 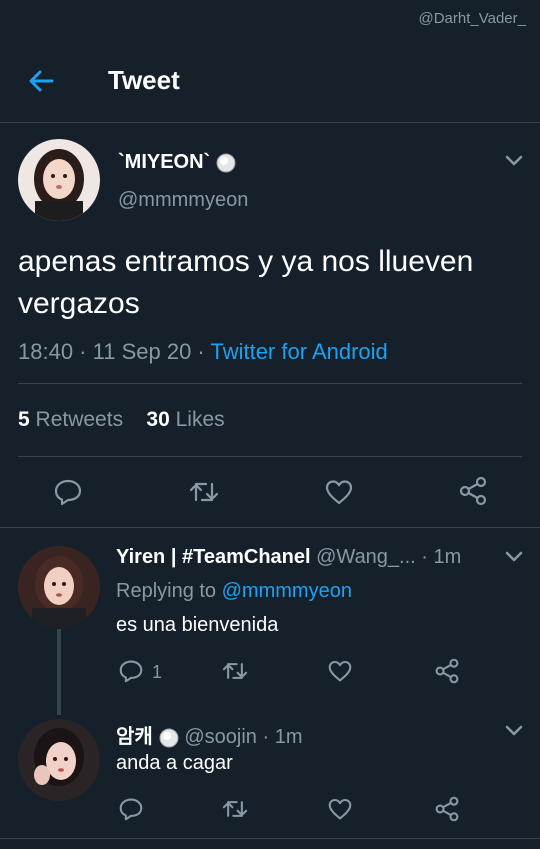 What do you see at coordinates (183, 200) in the screenshot?
I see `handle: @mmmmyeon` at bounding box center [183, 200].